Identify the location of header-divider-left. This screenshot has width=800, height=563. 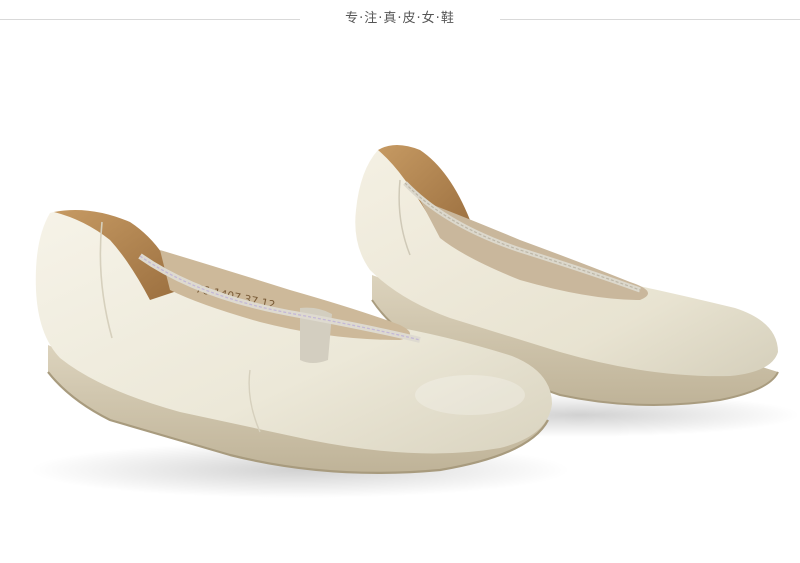
(150, 19).